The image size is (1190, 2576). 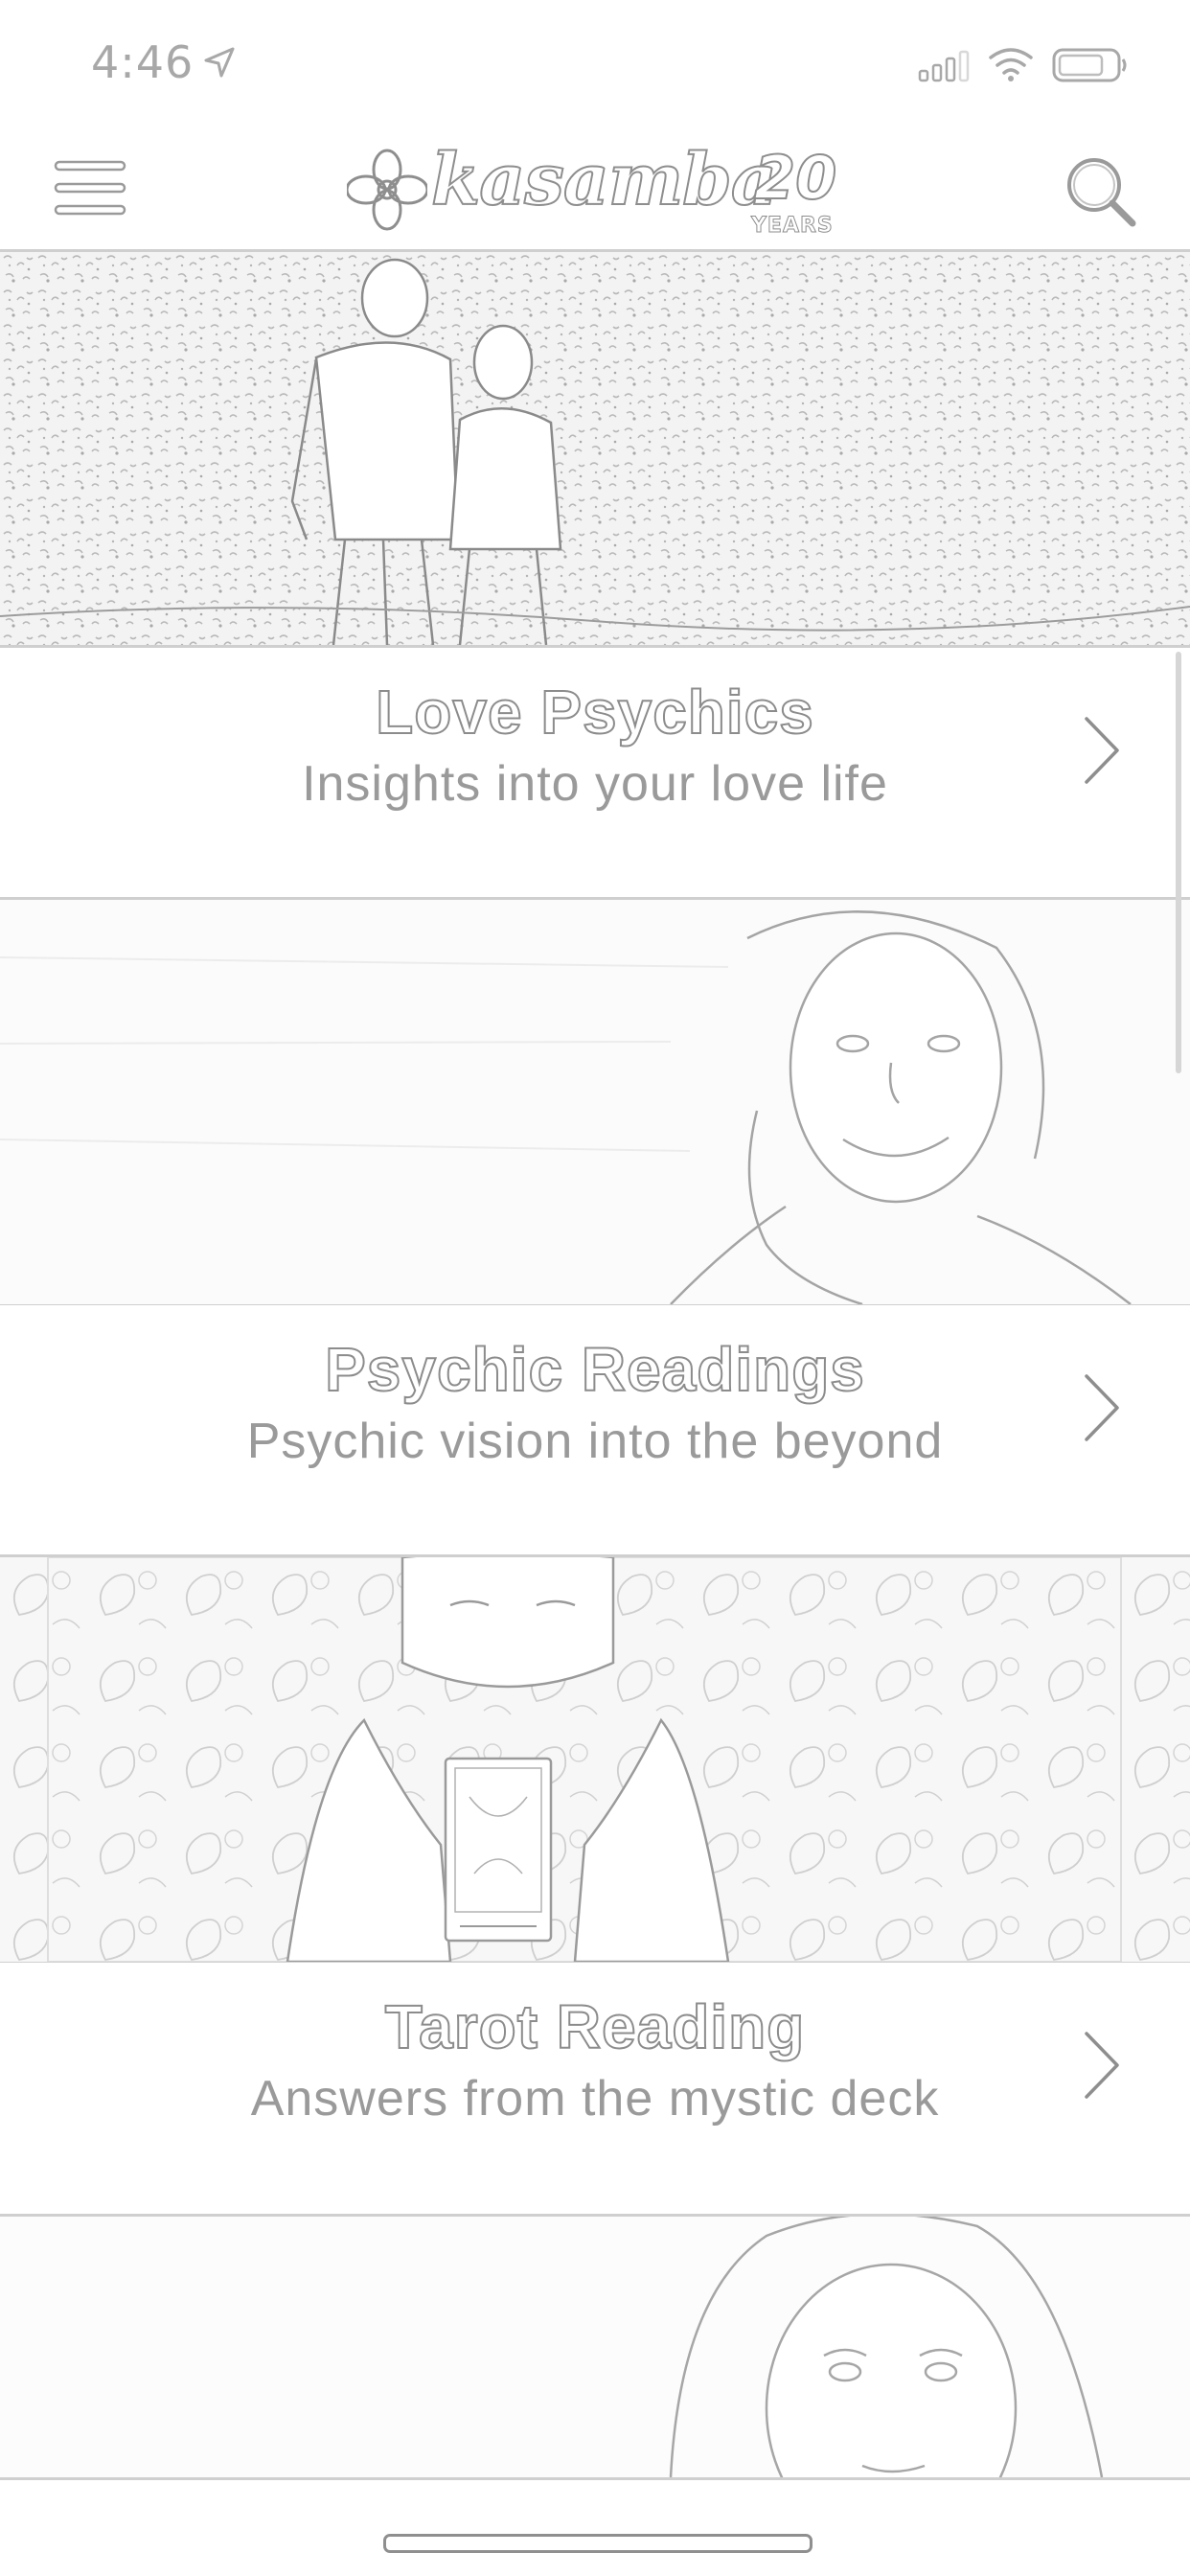 I want to click on category-title: Love Psychics, so click(x=594, y=712).